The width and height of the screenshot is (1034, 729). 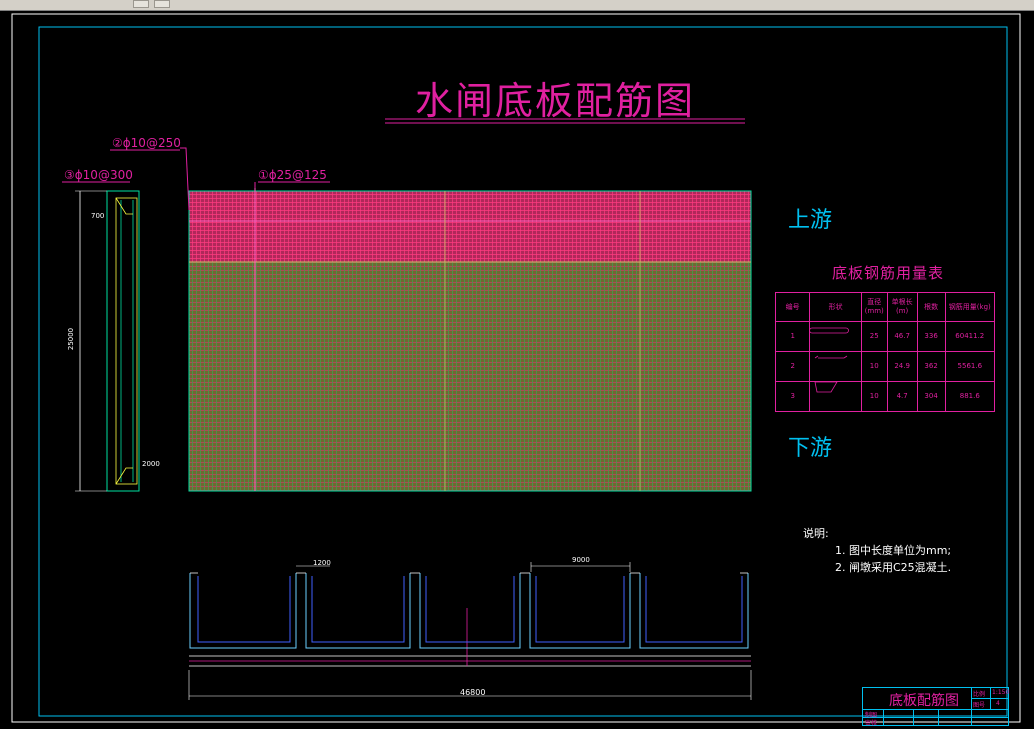 I want to click on table-row: 3 10 4.7 304 881.6, so click(x=885, y=396).